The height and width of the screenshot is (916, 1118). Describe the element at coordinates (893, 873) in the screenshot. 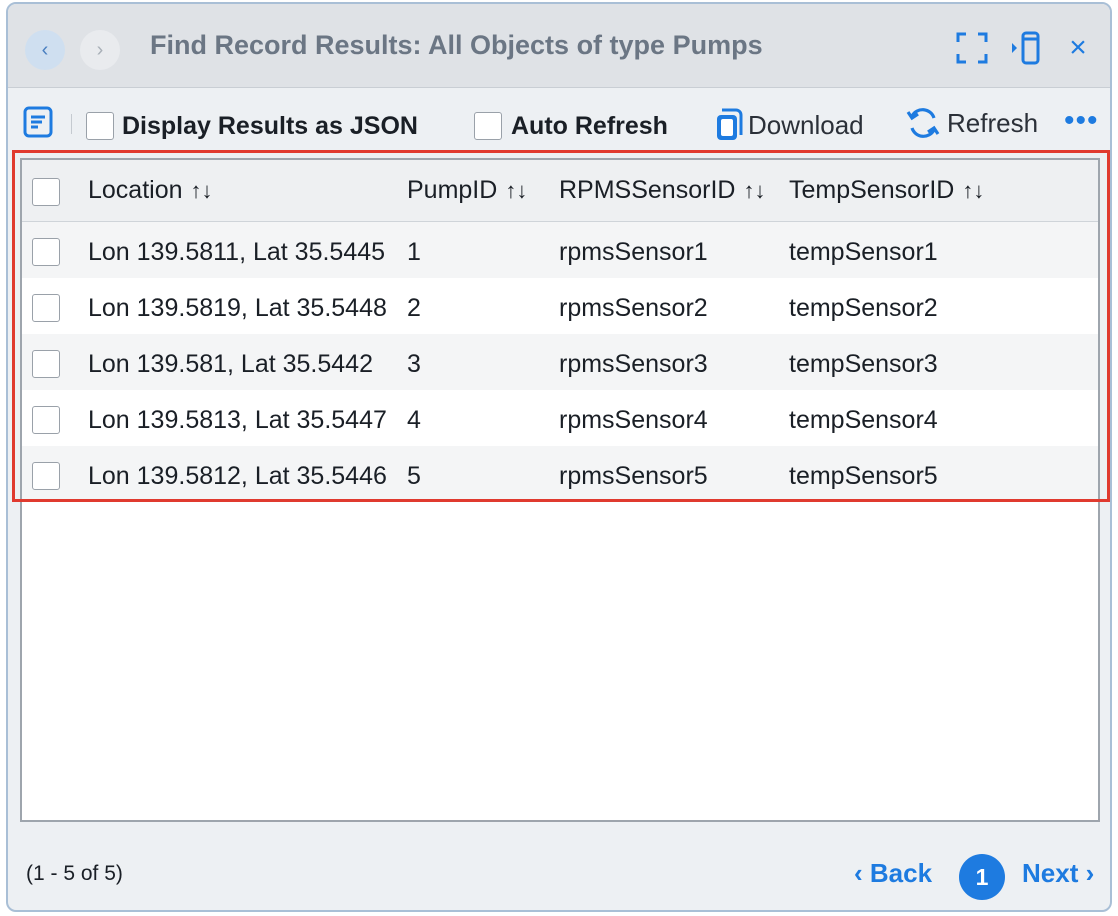

I see `pager-back-button: ‹ Back` at that location.